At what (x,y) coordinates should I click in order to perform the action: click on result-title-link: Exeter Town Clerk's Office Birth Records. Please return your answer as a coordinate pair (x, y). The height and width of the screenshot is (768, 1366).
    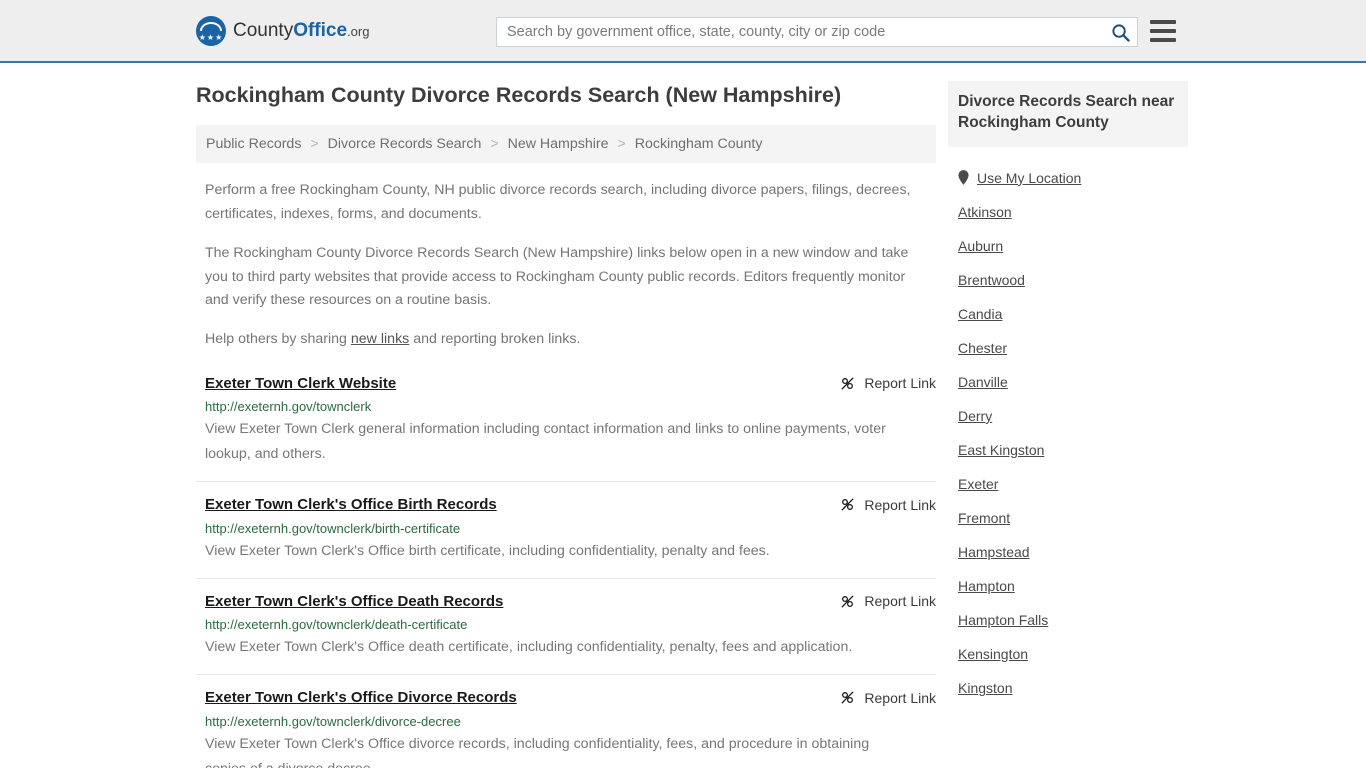
    Looking at the image, I should click on (351, 505).